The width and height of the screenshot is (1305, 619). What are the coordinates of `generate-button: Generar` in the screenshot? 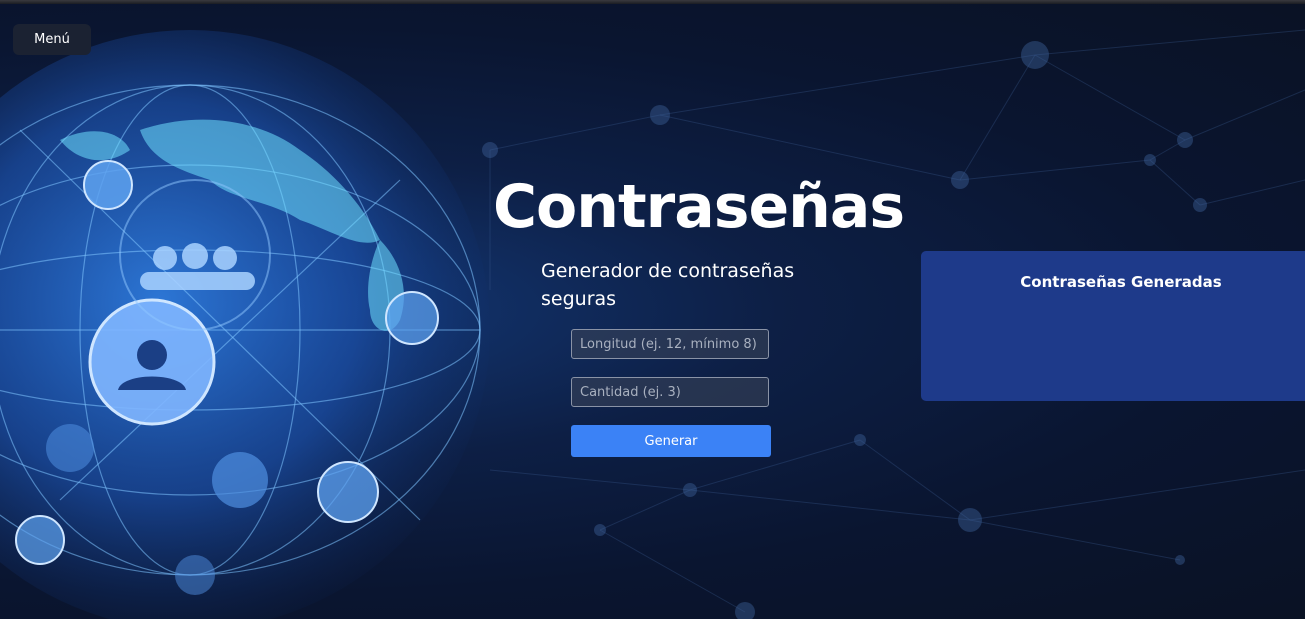 It's located at (671, 441).